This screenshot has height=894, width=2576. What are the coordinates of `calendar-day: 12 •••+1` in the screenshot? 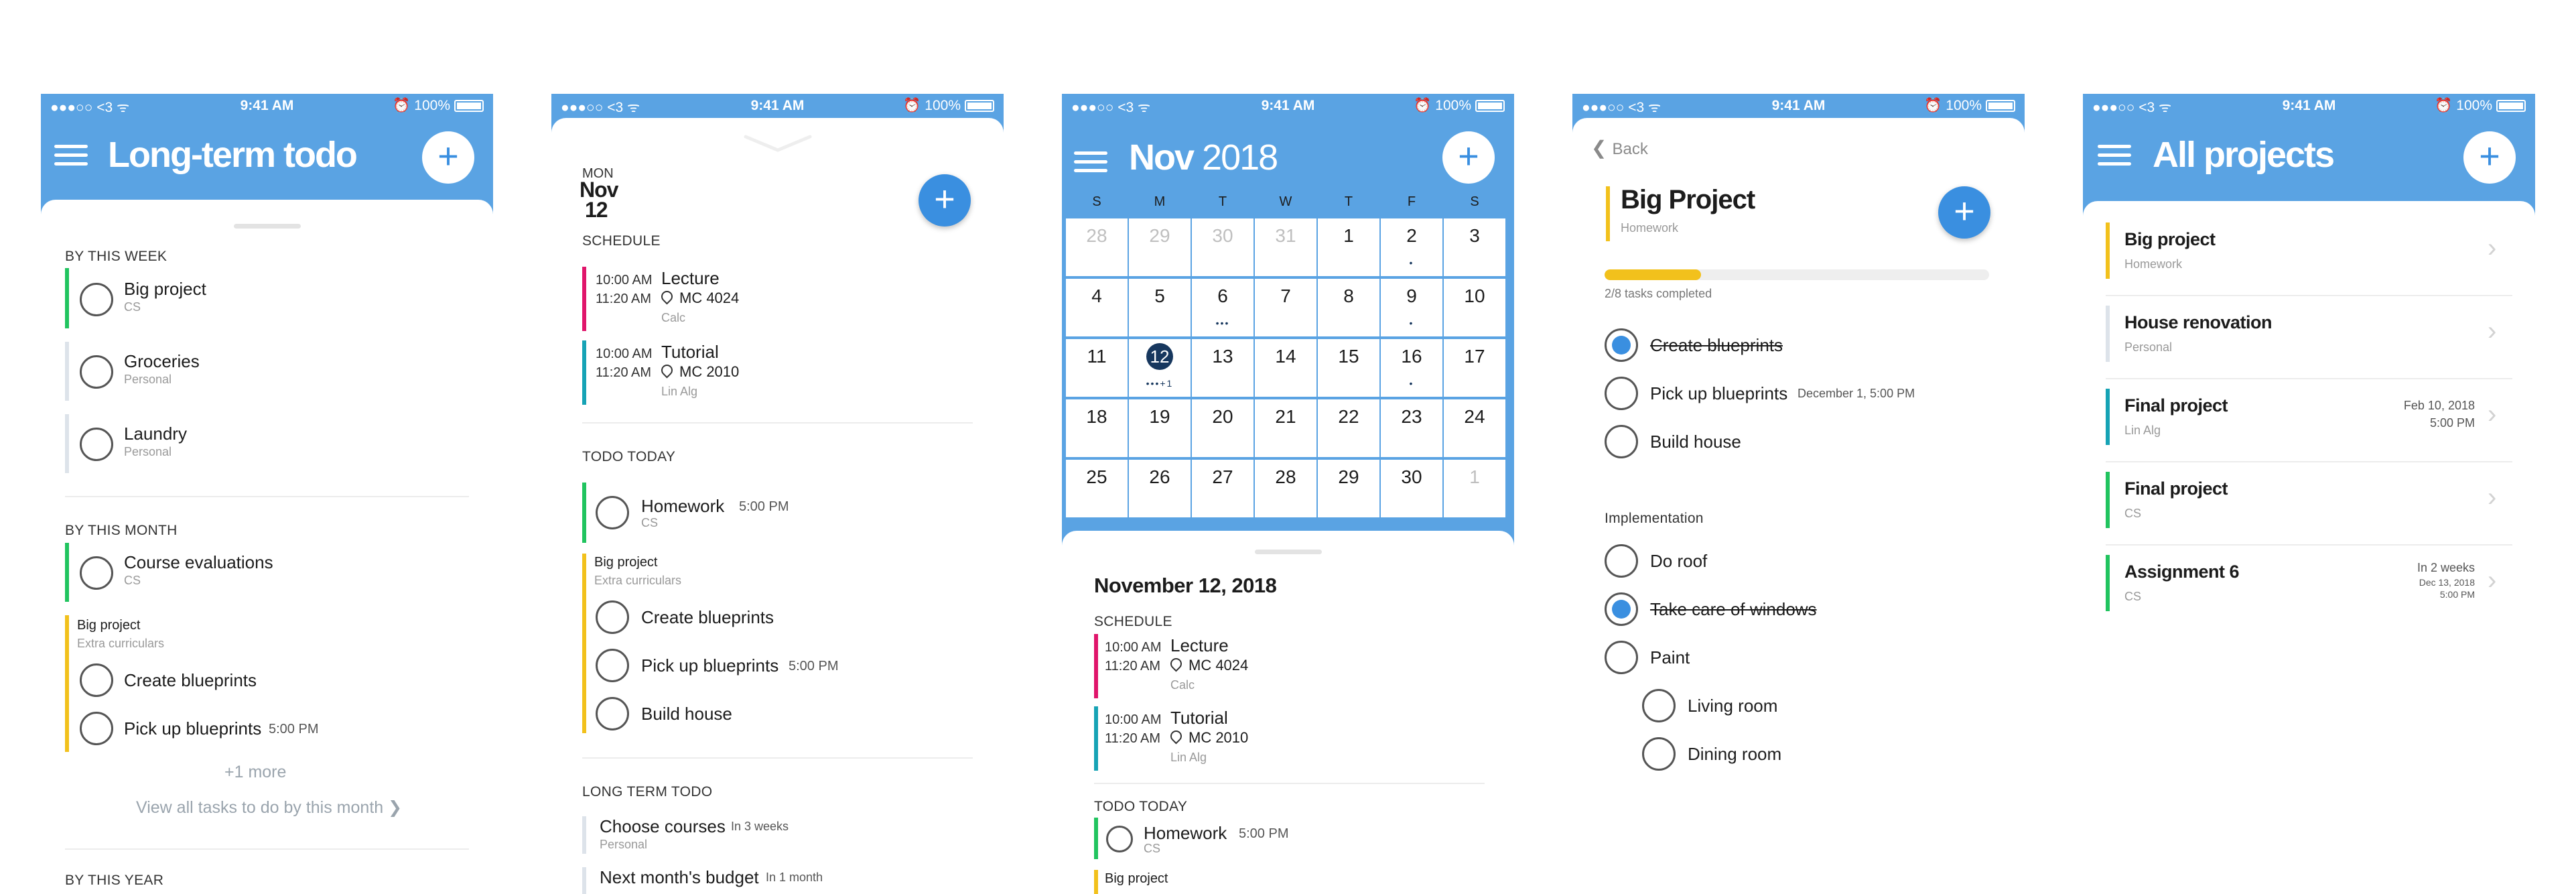 It's located at (1160, 368).